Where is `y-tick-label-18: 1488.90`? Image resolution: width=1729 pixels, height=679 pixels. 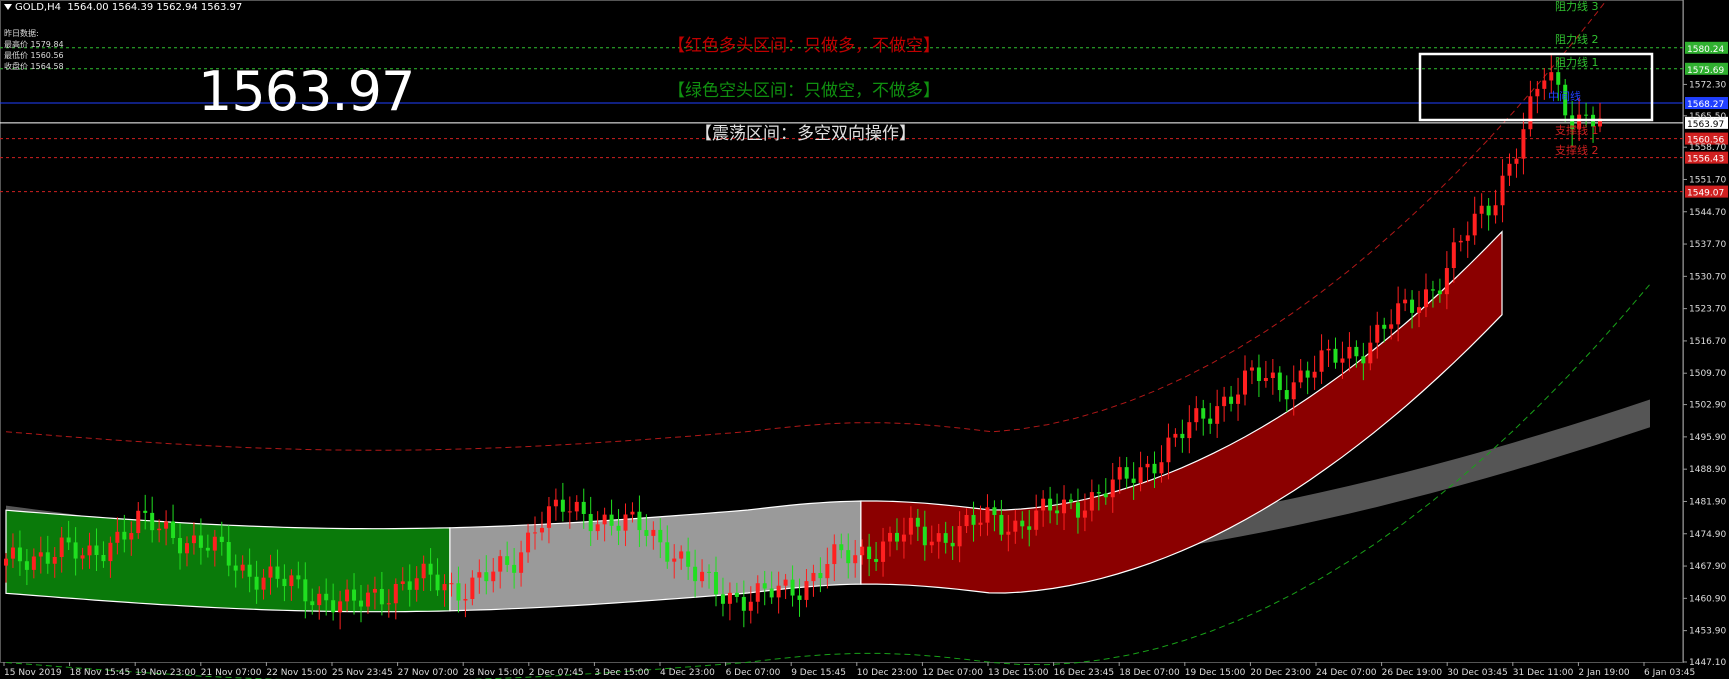 y-tick-label-18: 1488.90 is located at coordinates (1707, 470).